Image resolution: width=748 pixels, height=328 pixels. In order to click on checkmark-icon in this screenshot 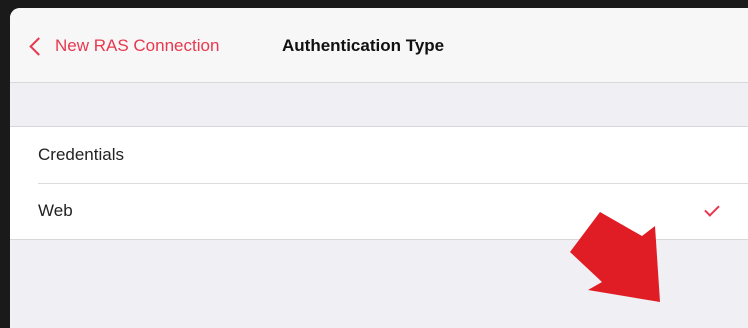, I will do `click(712, 209)`.